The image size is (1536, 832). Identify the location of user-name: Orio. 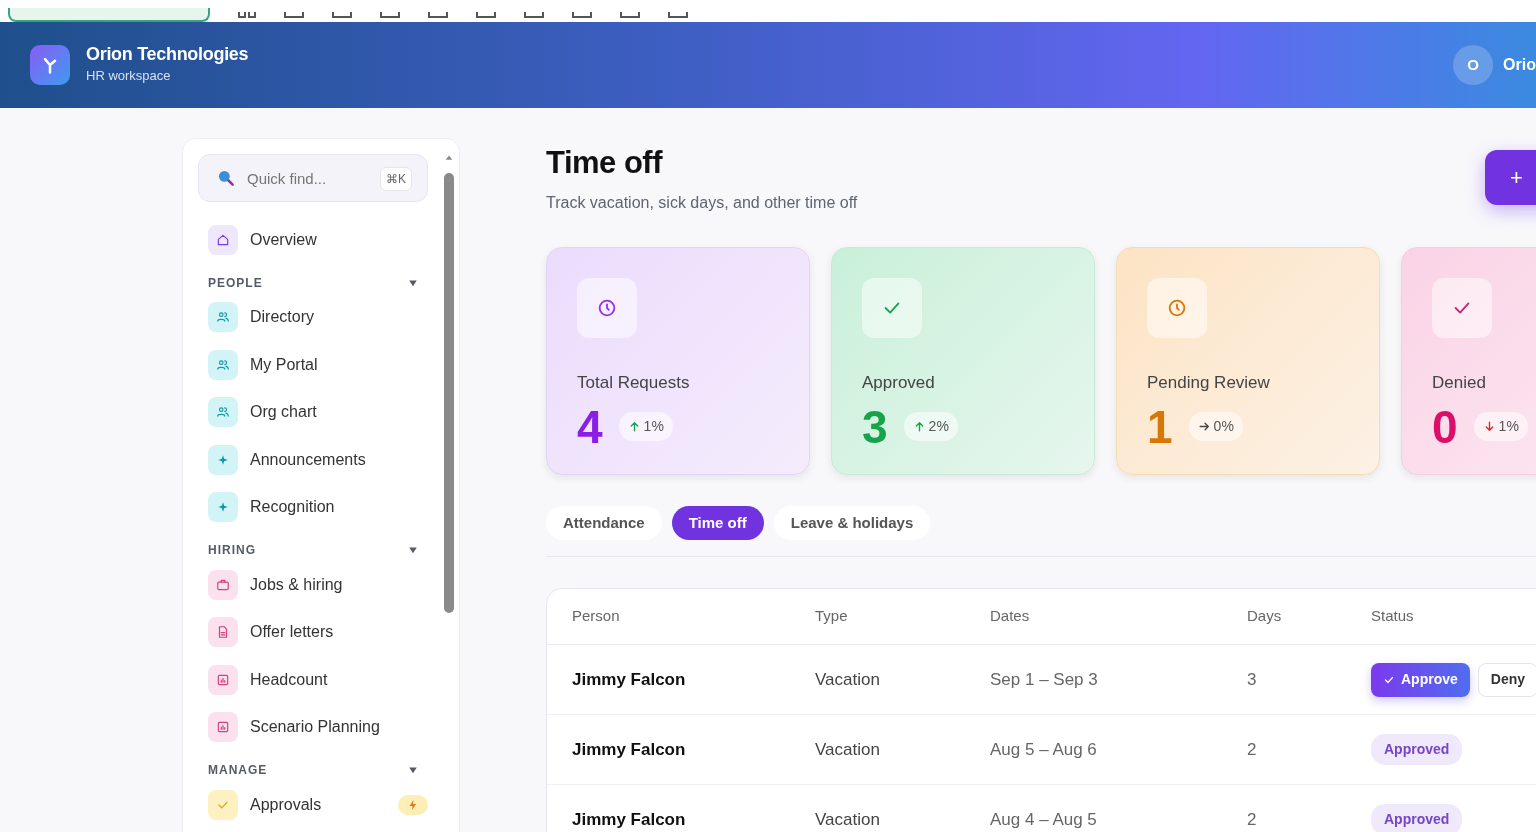
(1519, 65).